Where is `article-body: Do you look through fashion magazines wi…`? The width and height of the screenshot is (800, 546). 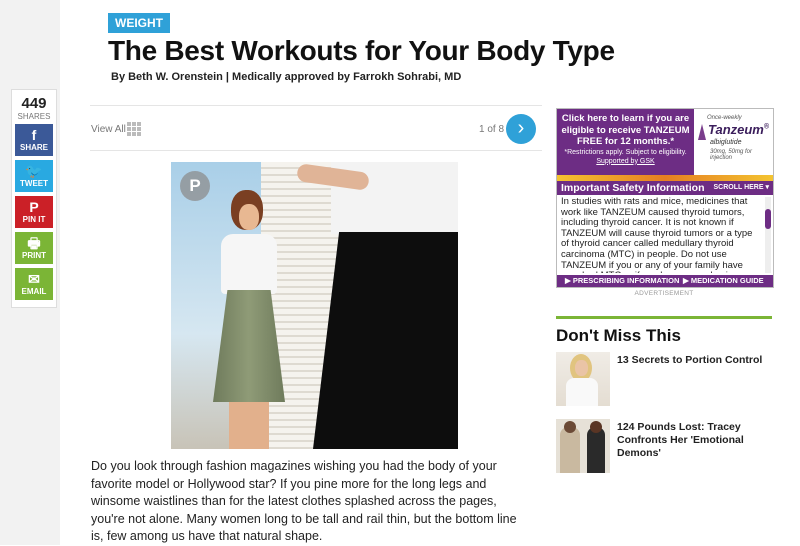 article-body: Do you look through fashion magazines wi… is located at coordinates (304, 501).